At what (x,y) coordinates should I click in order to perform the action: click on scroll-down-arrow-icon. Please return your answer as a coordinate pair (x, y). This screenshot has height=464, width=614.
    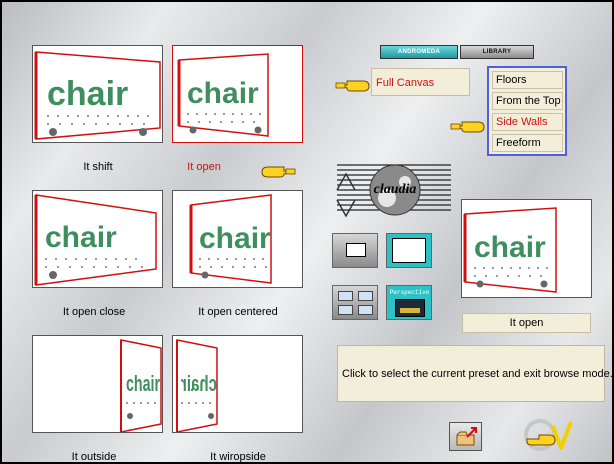
    Looking at the image, I should click on (346, 210).